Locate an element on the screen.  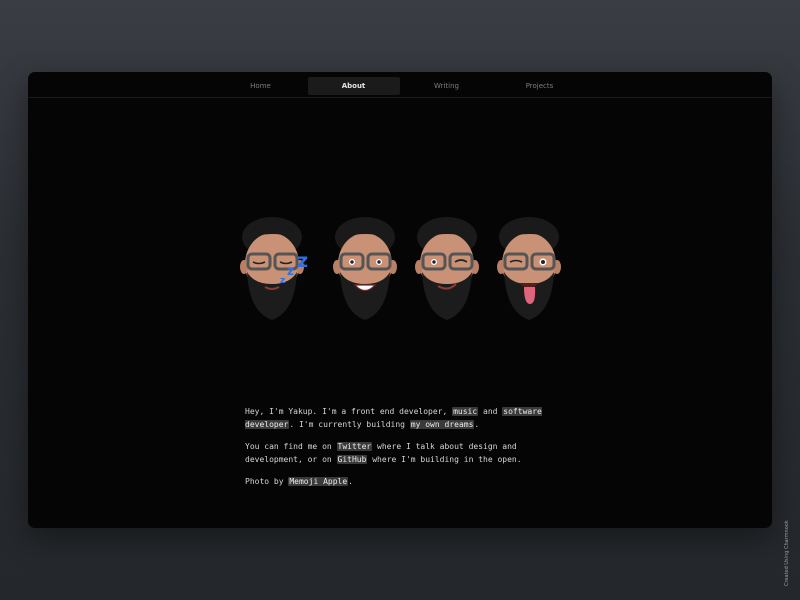
social-text-3: where I'm building in the open. is located at coordinates (444, 459).